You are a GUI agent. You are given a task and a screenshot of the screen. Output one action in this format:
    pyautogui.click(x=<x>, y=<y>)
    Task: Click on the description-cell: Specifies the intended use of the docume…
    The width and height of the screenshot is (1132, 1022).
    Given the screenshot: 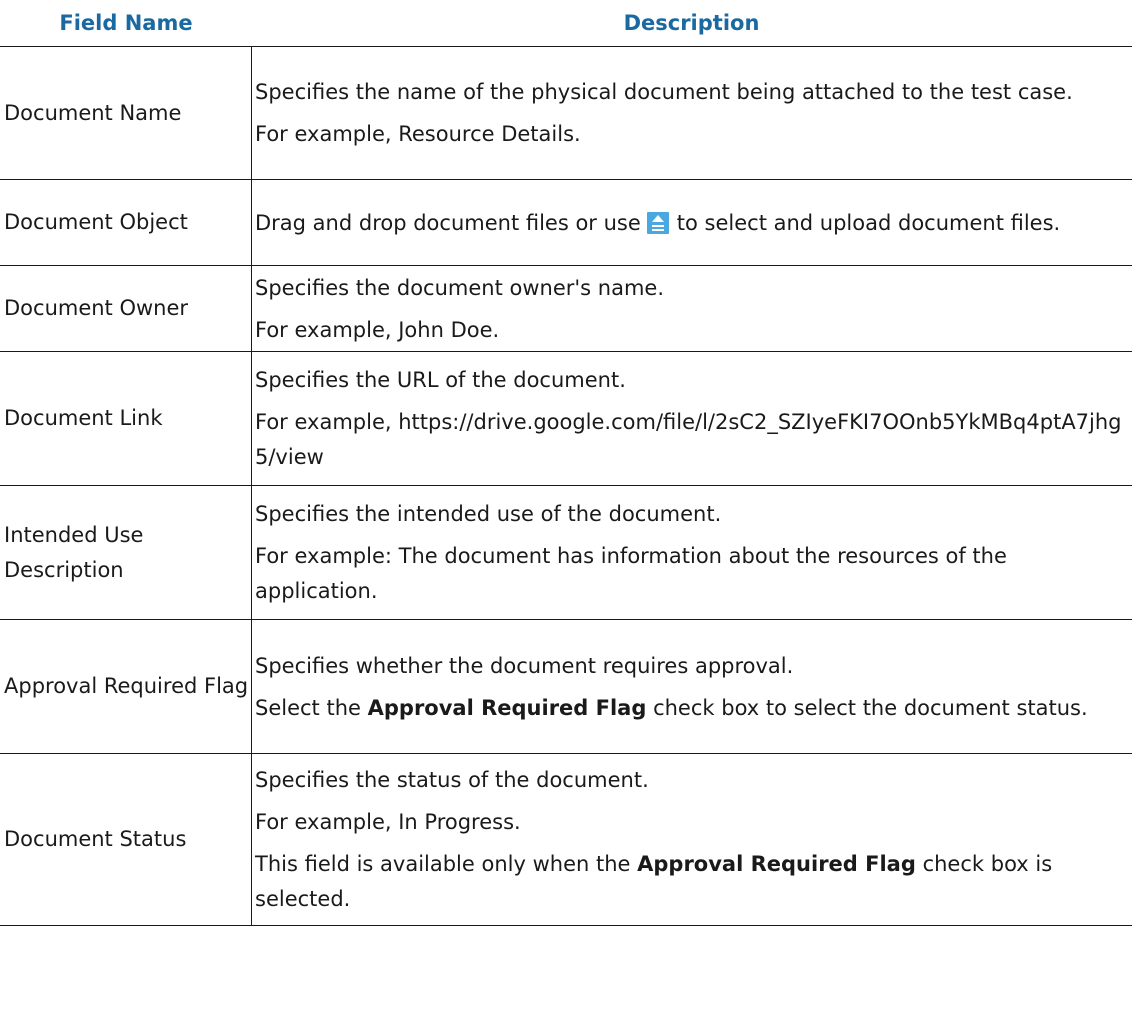 What is the action you would take?
    pyautogui.click(x=691, y=552)
    